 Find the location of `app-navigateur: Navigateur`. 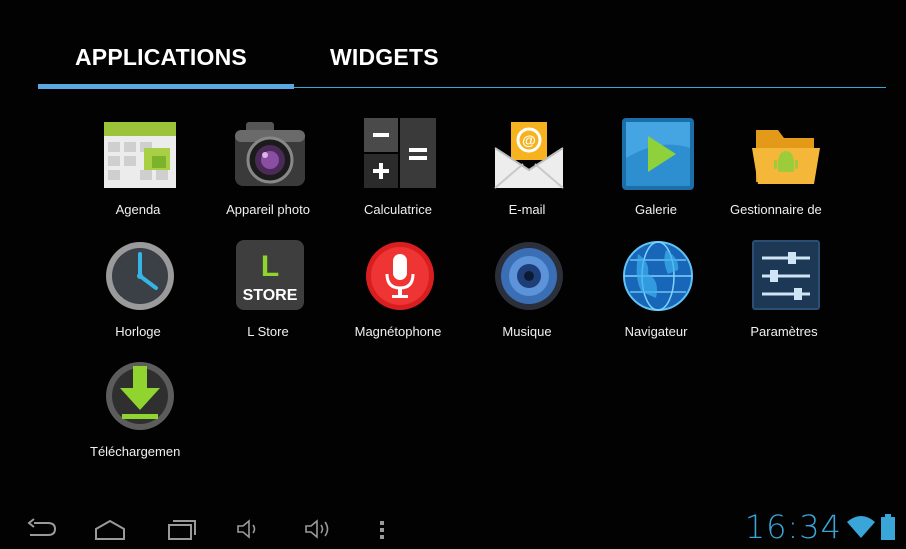

app-navigateur: Navigateur is located at coordinates (656, 295).